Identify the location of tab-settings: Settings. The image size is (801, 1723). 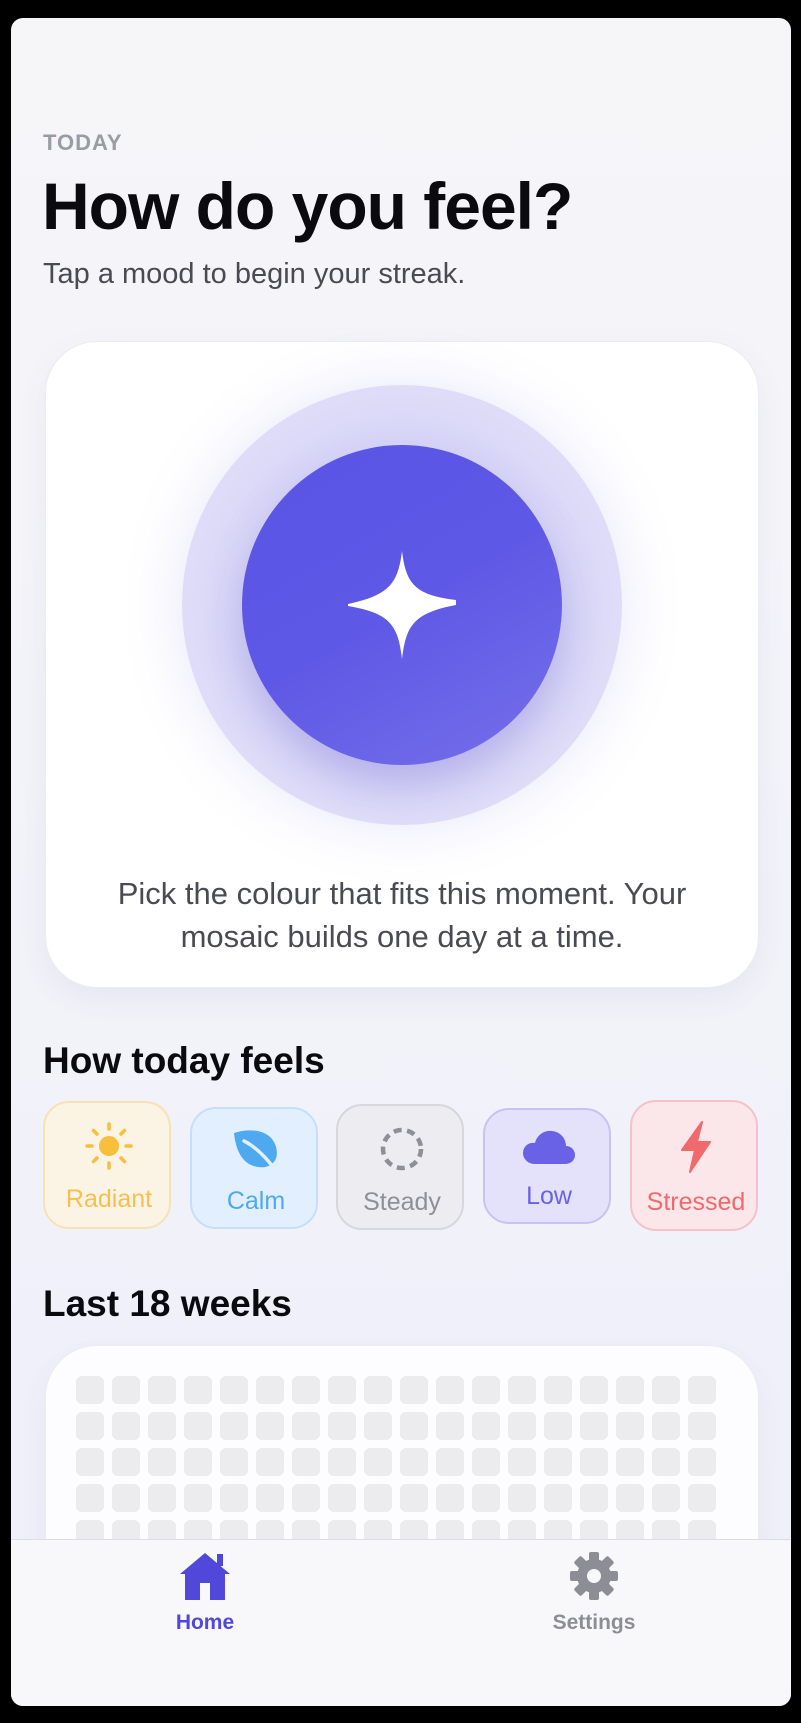
(594, 1592).